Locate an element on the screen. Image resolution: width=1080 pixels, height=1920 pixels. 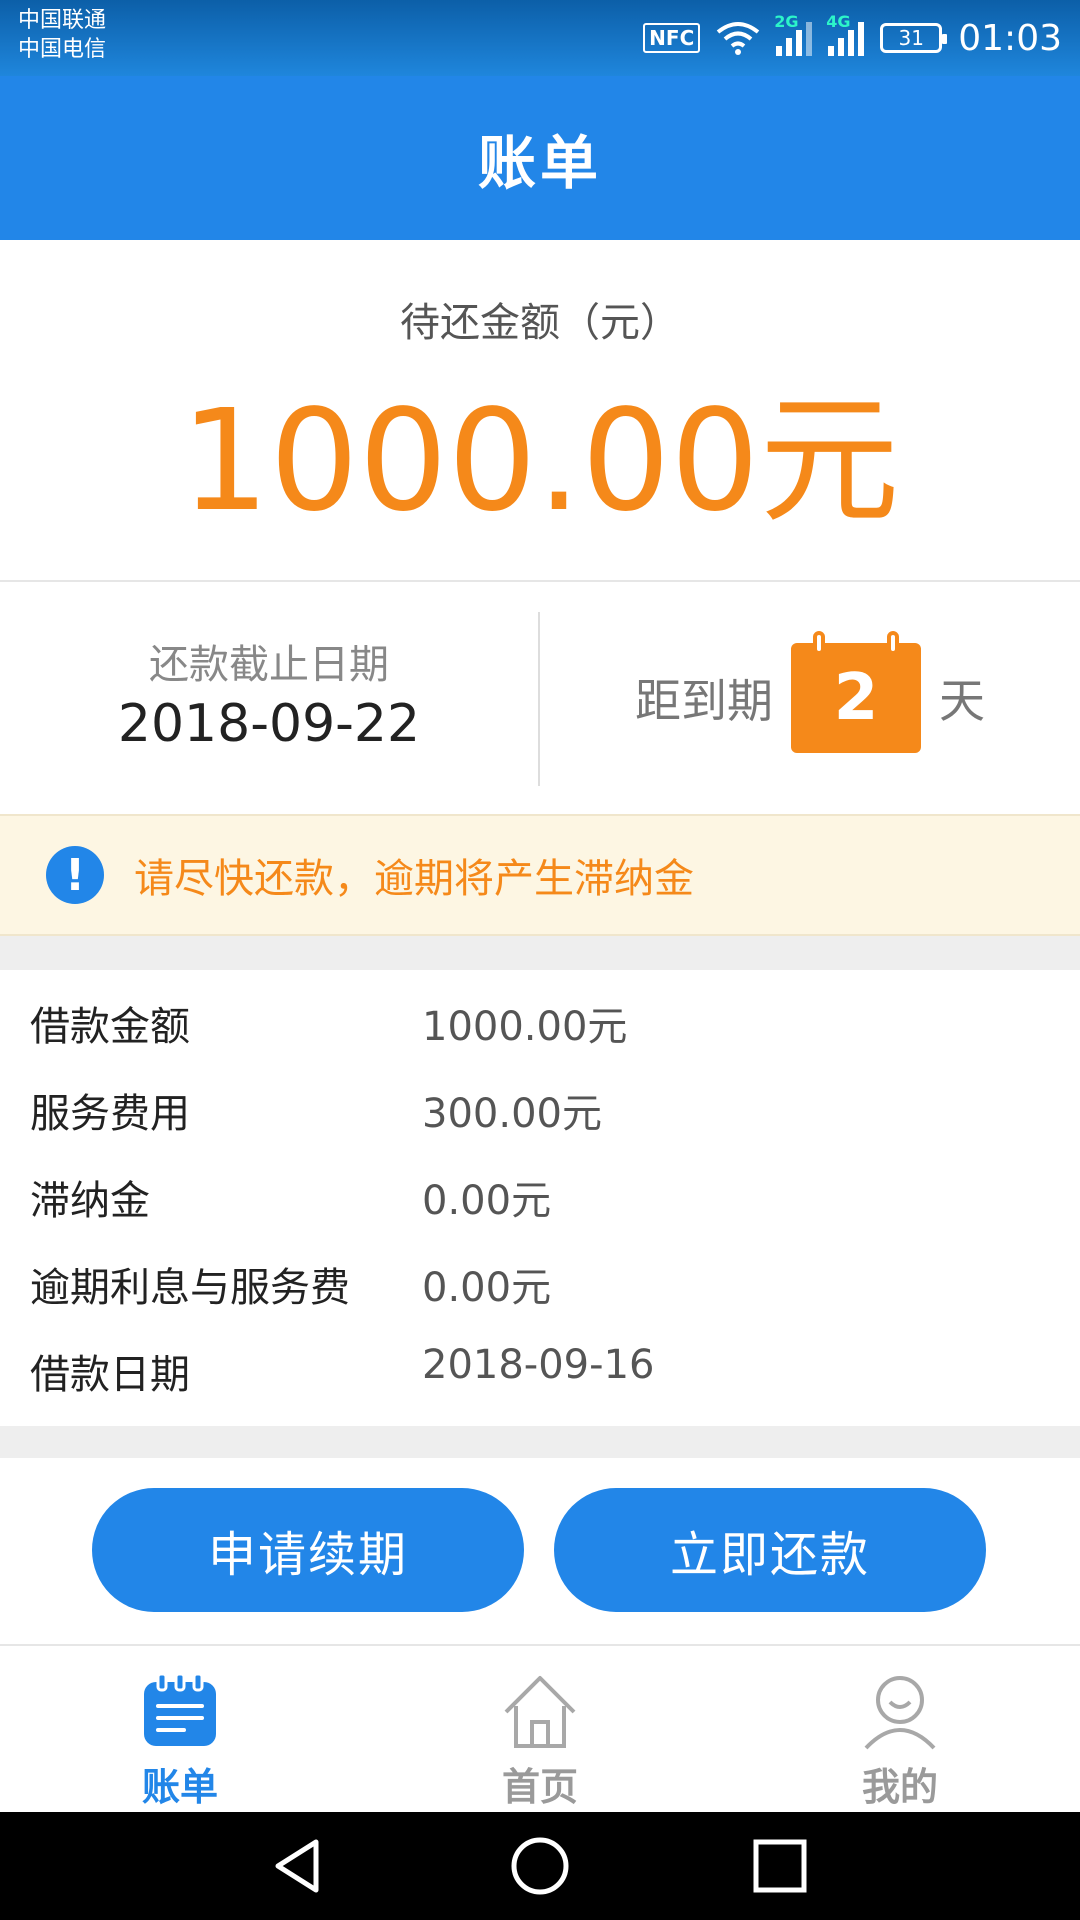
system-nav-bar is located at coordinates (540, 1866).